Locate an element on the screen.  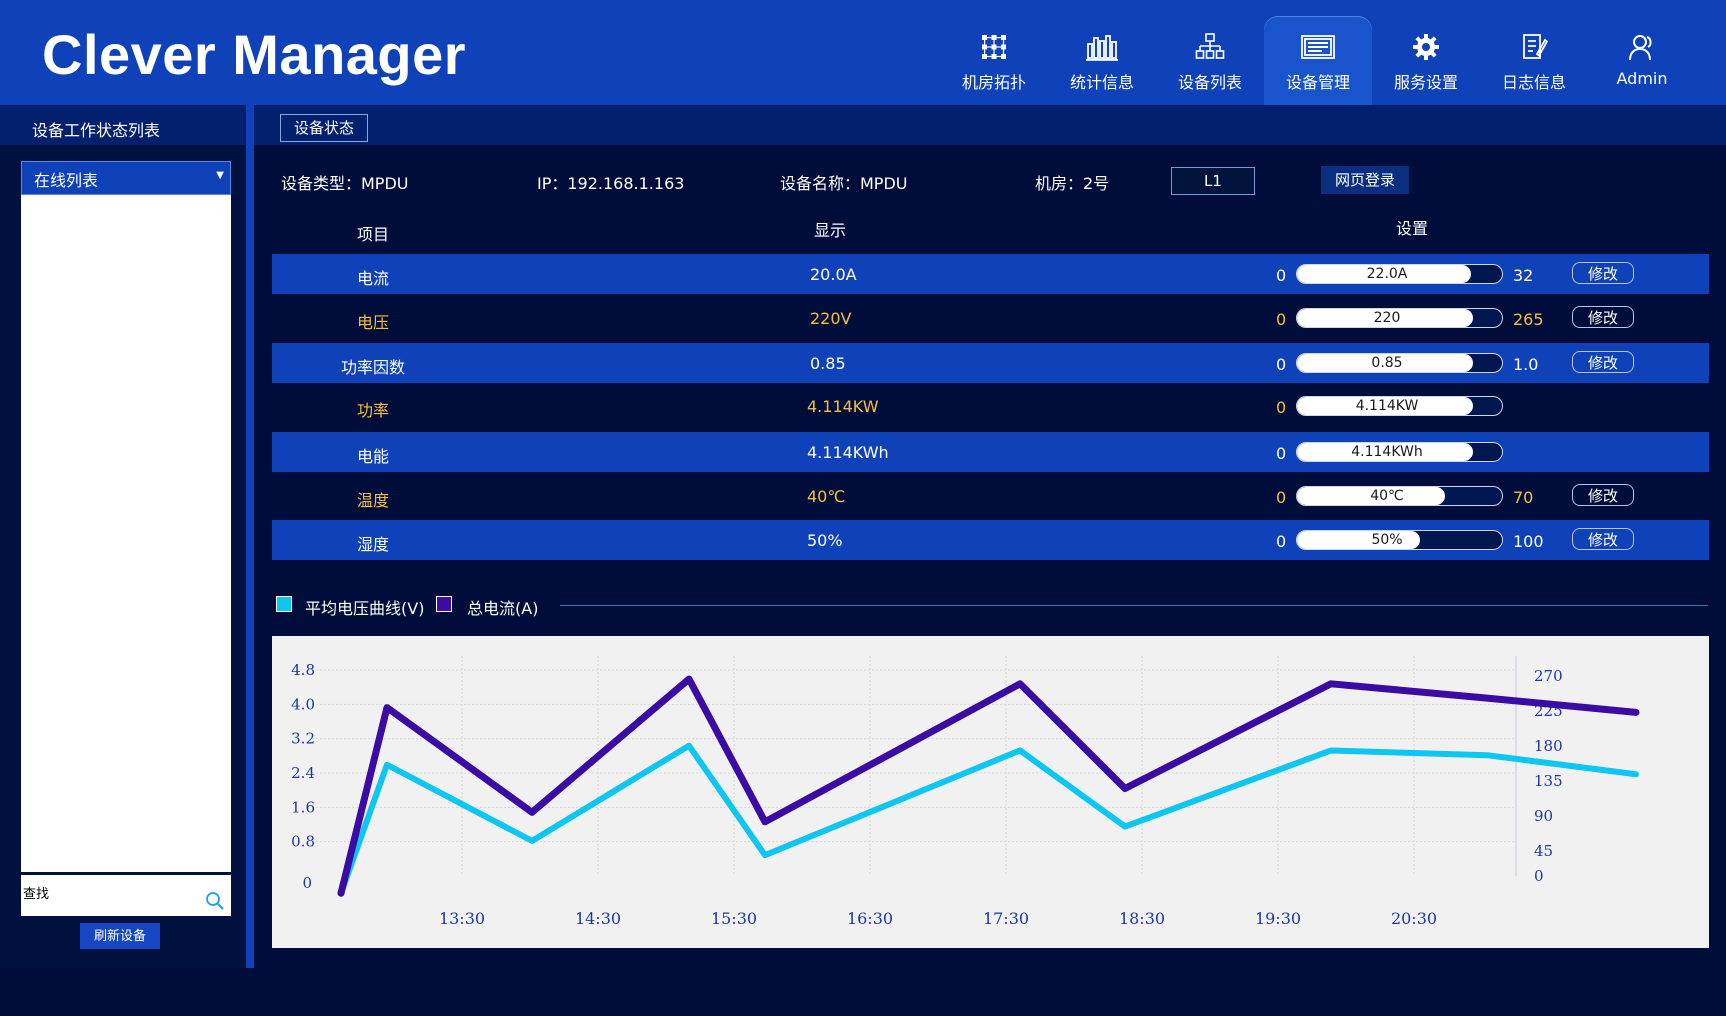
nav-item-admin: Admin is located at coordinates (1642, 60).